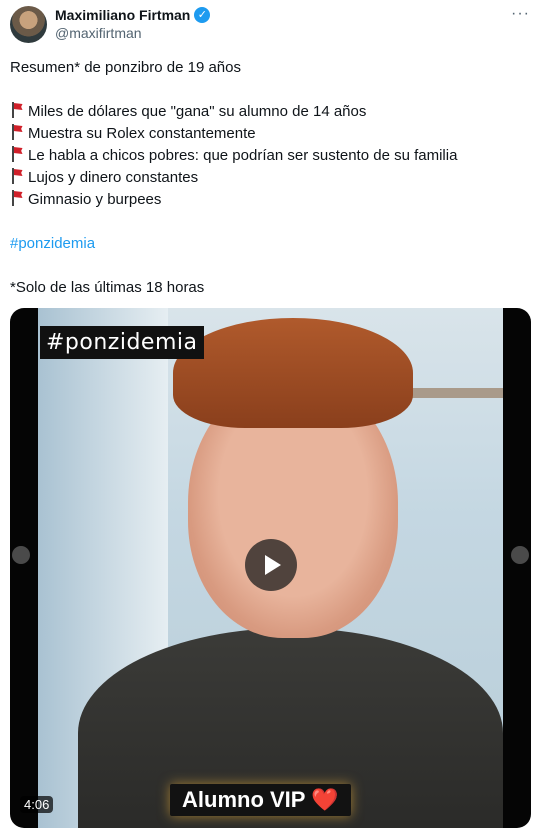 This screenshot has height=832, width=542. What do you see at coordinates (28, 24) in the screenshot?
I see `author-avatar` at bounding box center [28, 24].